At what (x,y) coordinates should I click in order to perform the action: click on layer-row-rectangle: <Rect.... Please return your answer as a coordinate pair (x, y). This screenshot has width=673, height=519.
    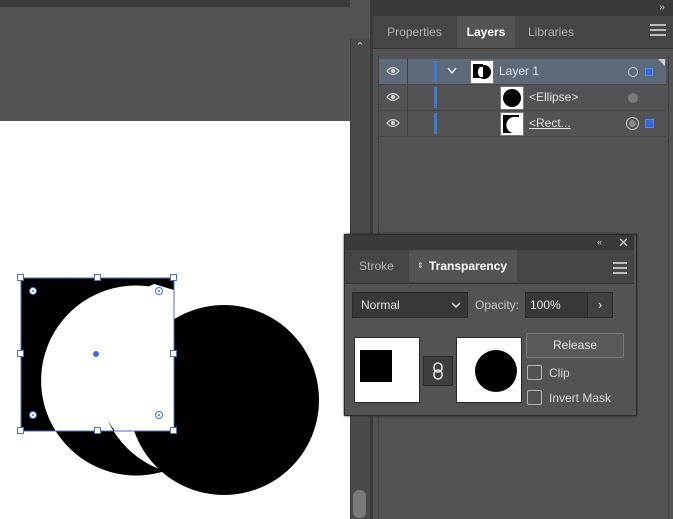
    Looking at the image, I should click on (522, 124).